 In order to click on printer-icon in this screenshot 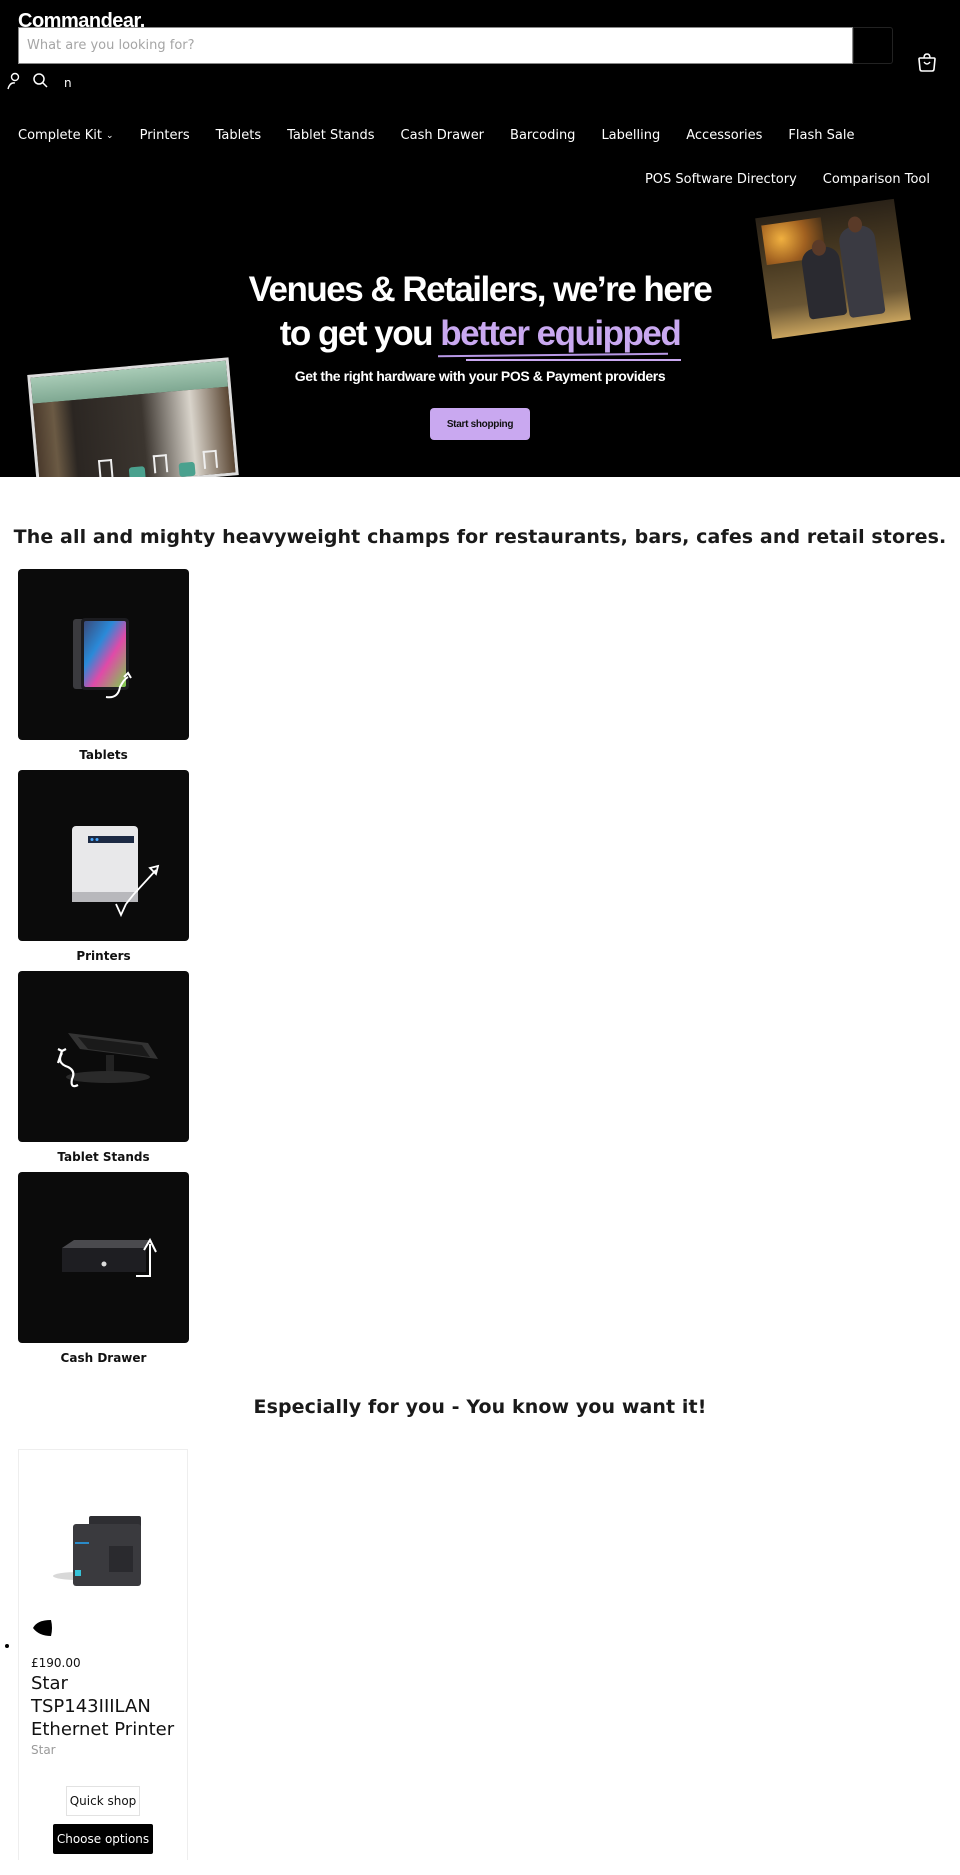, I will do `click(116, 872)`.